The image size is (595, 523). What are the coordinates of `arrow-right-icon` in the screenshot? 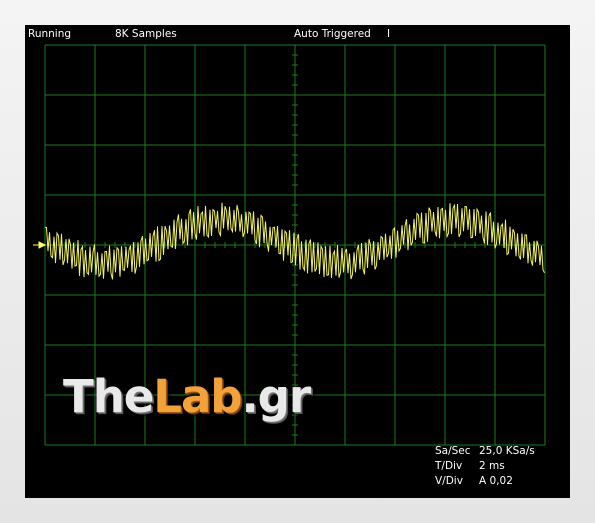 It's located at (40, 245).